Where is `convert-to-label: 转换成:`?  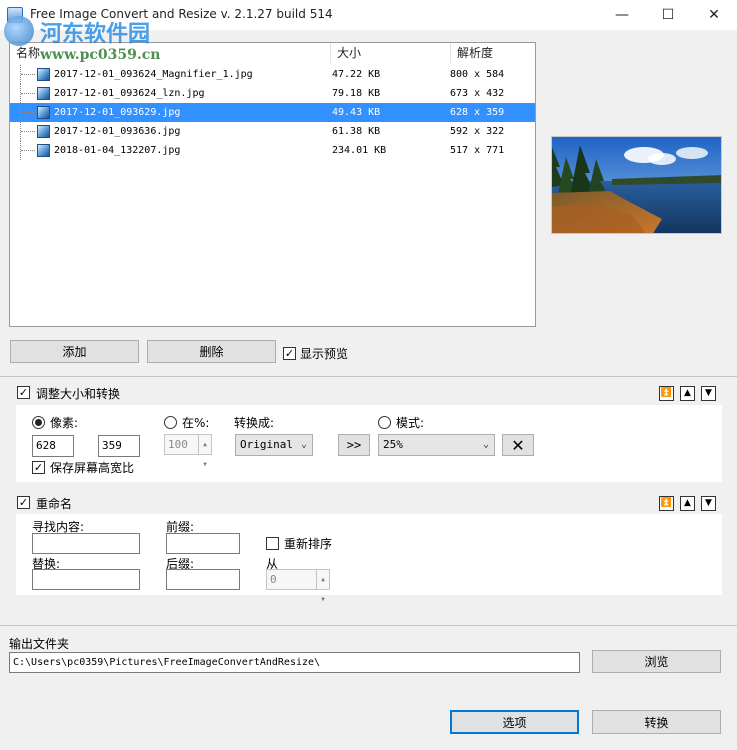
convert-to-label: 转换成: is located at coordinates (254, 423).